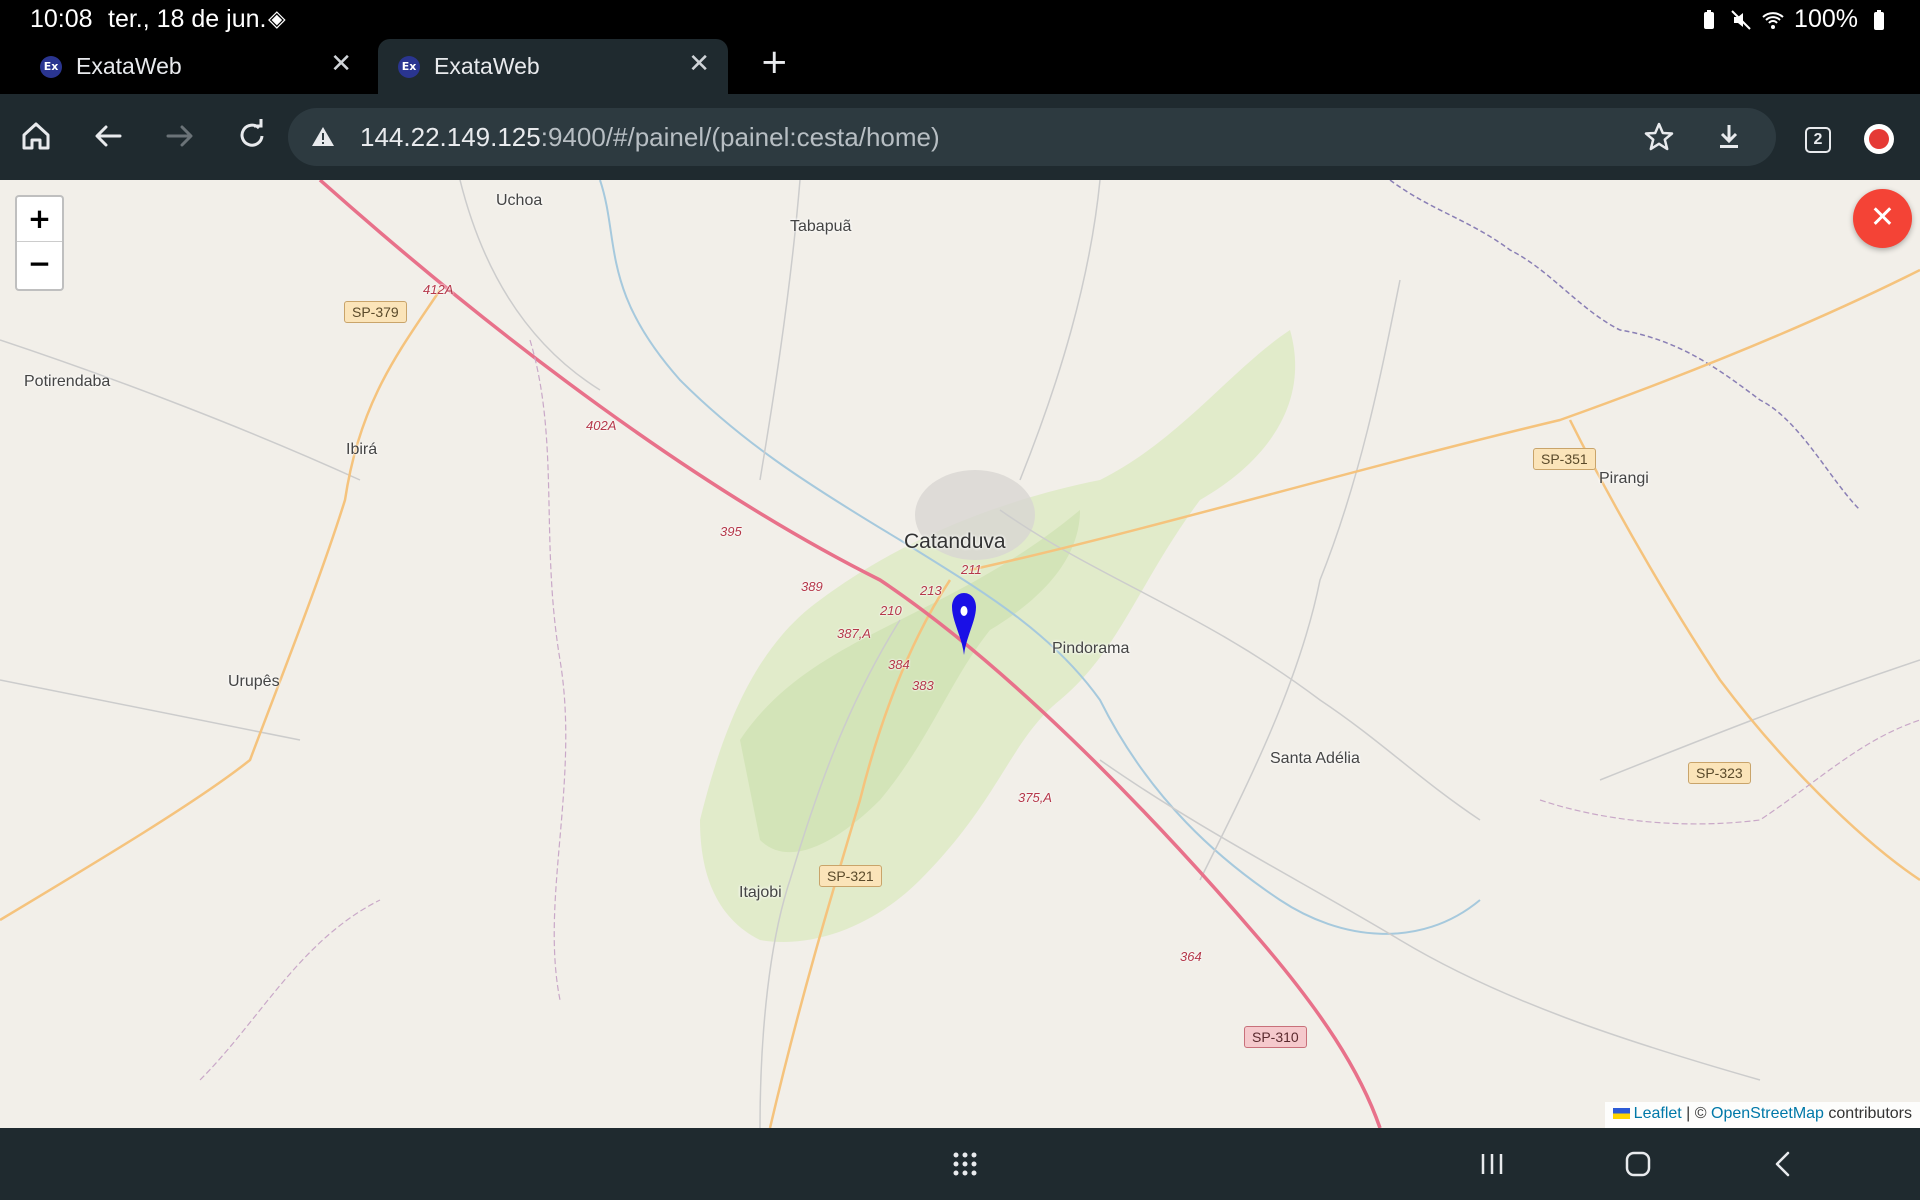 The image size is (1920, 1200). I want to click on km-marker: 412A, so click(438, 289).